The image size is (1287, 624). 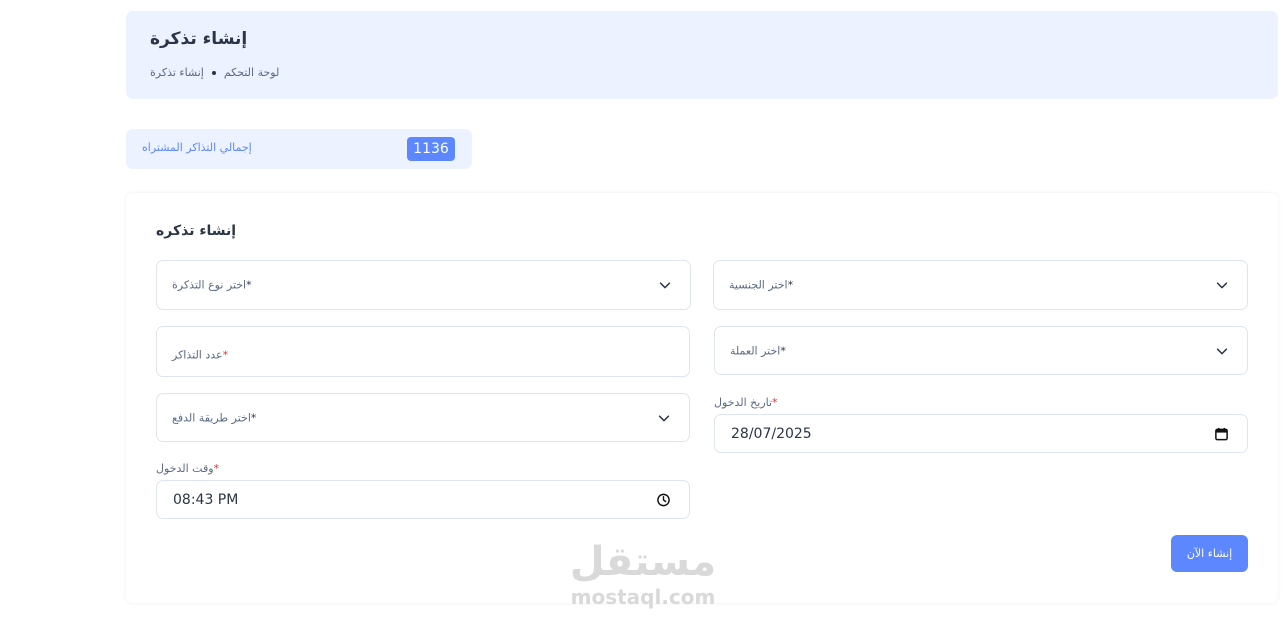 I want to click on ticket-count-placeholder: عدد التذاكر, so click(x=197, y=355).